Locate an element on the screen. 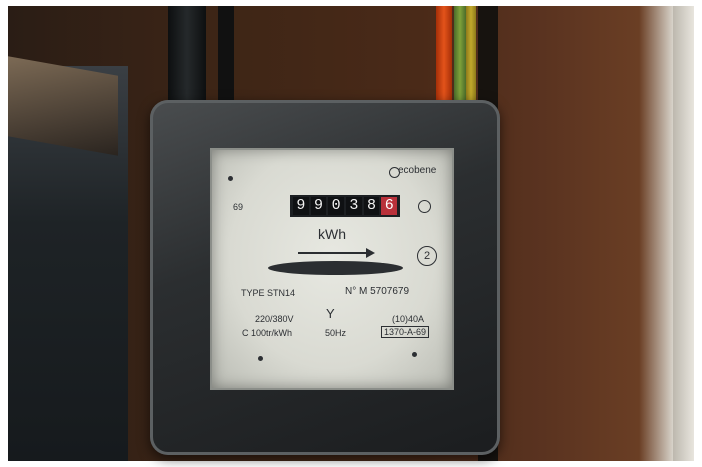 Image resolution: width=702 pixels, height=467 pixels. adjust-screw-icon is located at coordinates (424, 206).